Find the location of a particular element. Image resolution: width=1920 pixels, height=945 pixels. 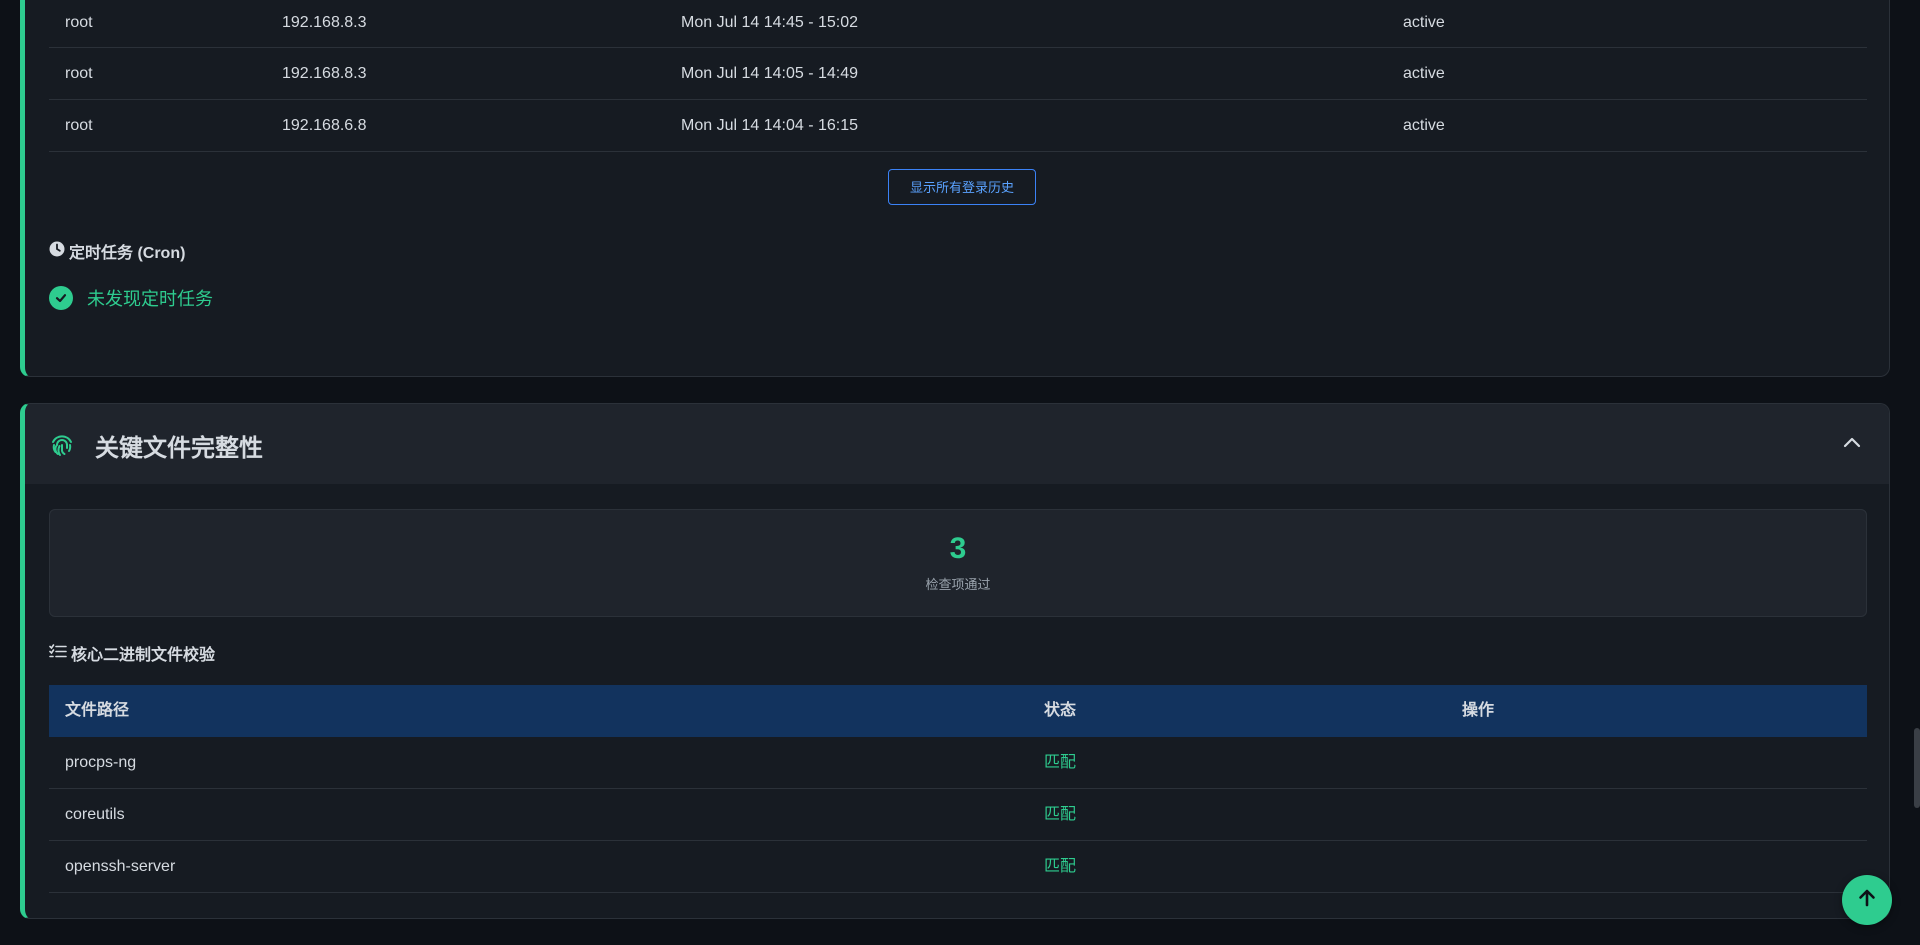

column-header-action: 操作 is located at coordinates (1478, 710).